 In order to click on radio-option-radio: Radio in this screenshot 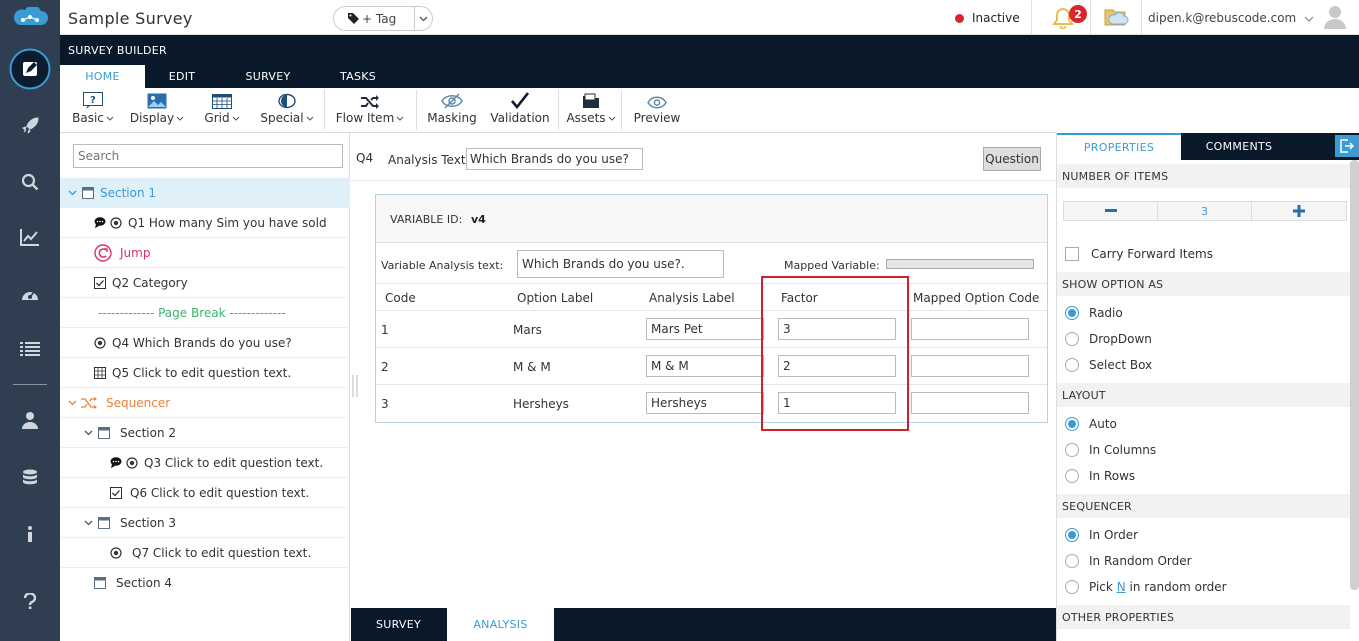, I will do `click(1094, 313)`.